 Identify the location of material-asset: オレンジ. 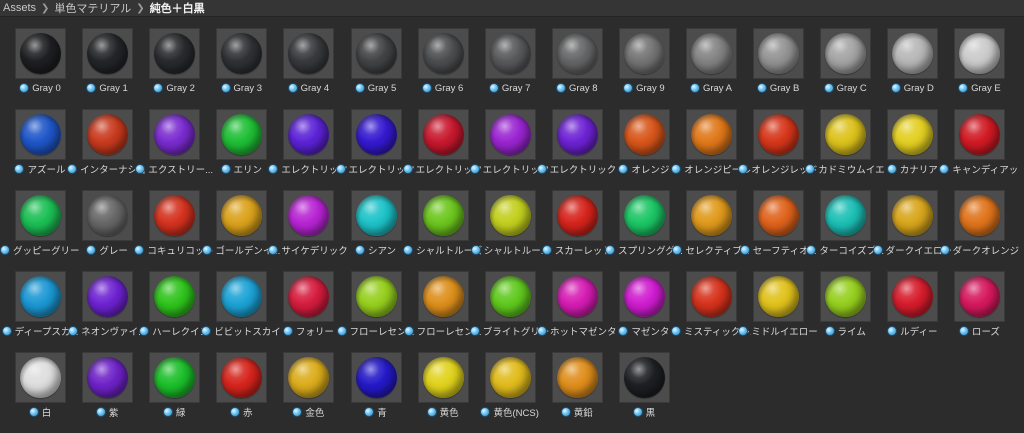
(637, 148).